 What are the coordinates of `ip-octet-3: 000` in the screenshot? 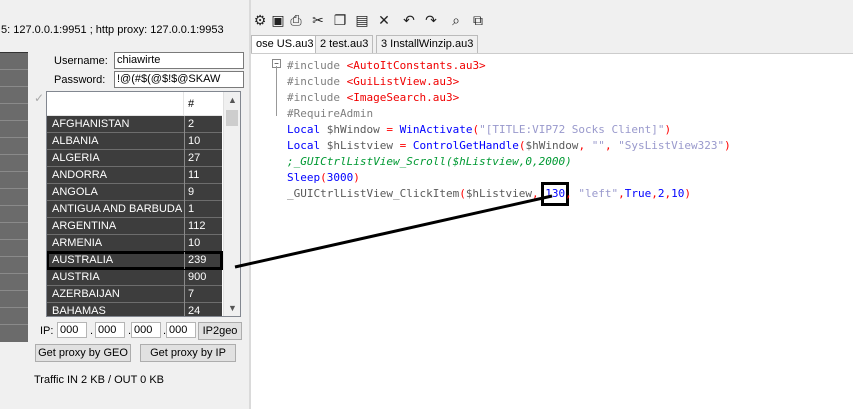 It's located at (146, 330).